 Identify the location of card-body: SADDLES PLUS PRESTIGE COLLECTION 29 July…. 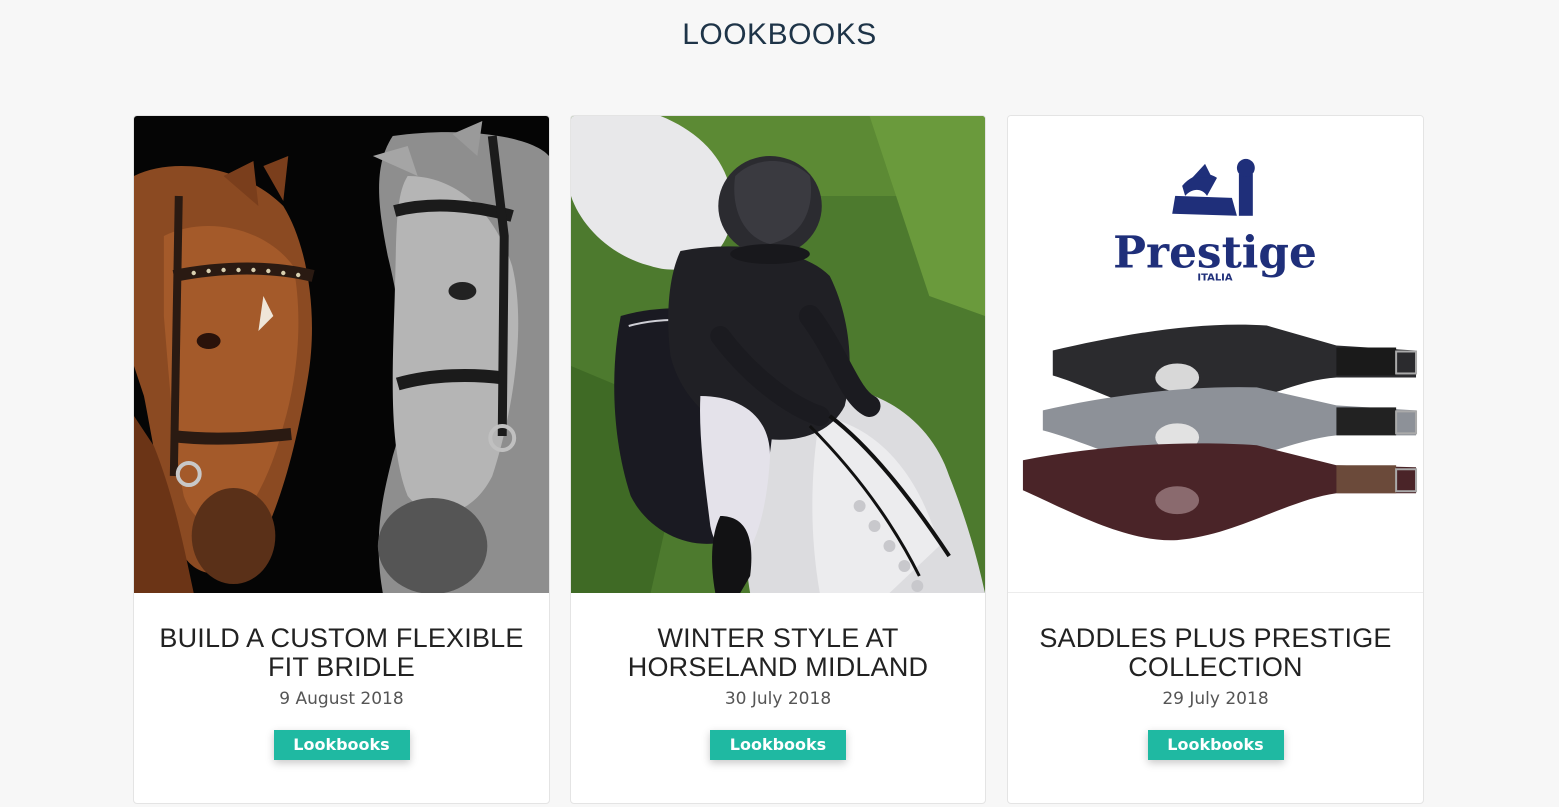
(1215, 698).